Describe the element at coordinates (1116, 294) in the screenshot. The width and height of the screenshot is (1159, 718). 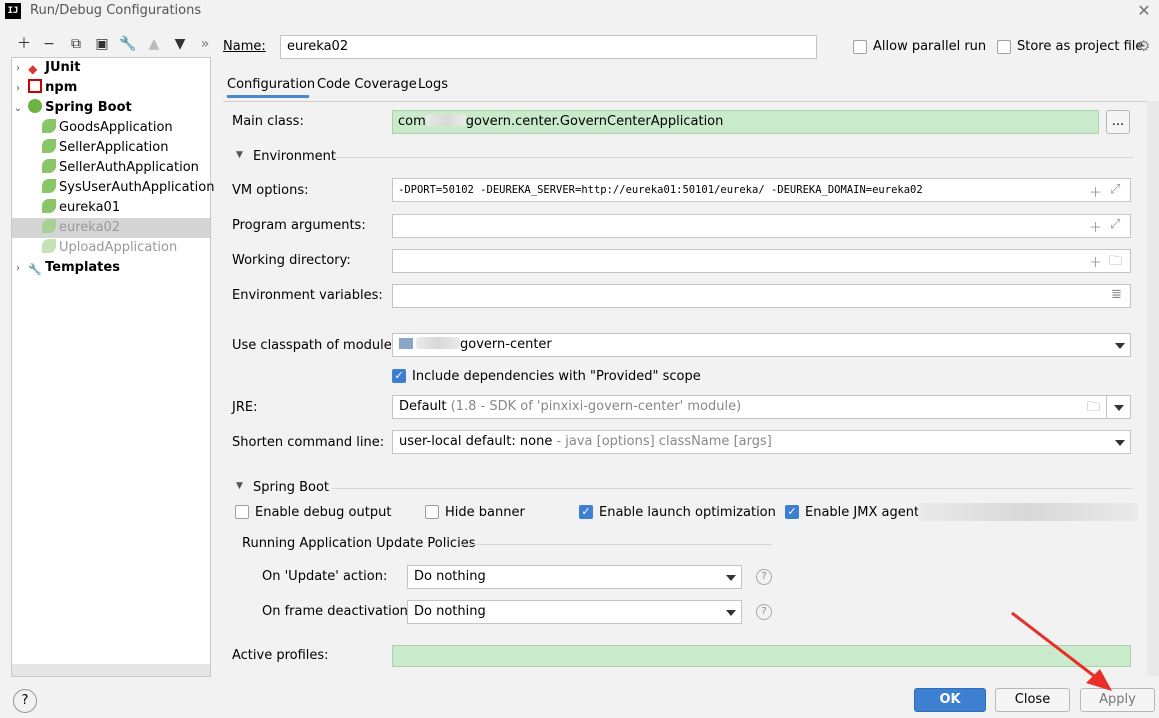
I see `list-icon: ≣` at that location.